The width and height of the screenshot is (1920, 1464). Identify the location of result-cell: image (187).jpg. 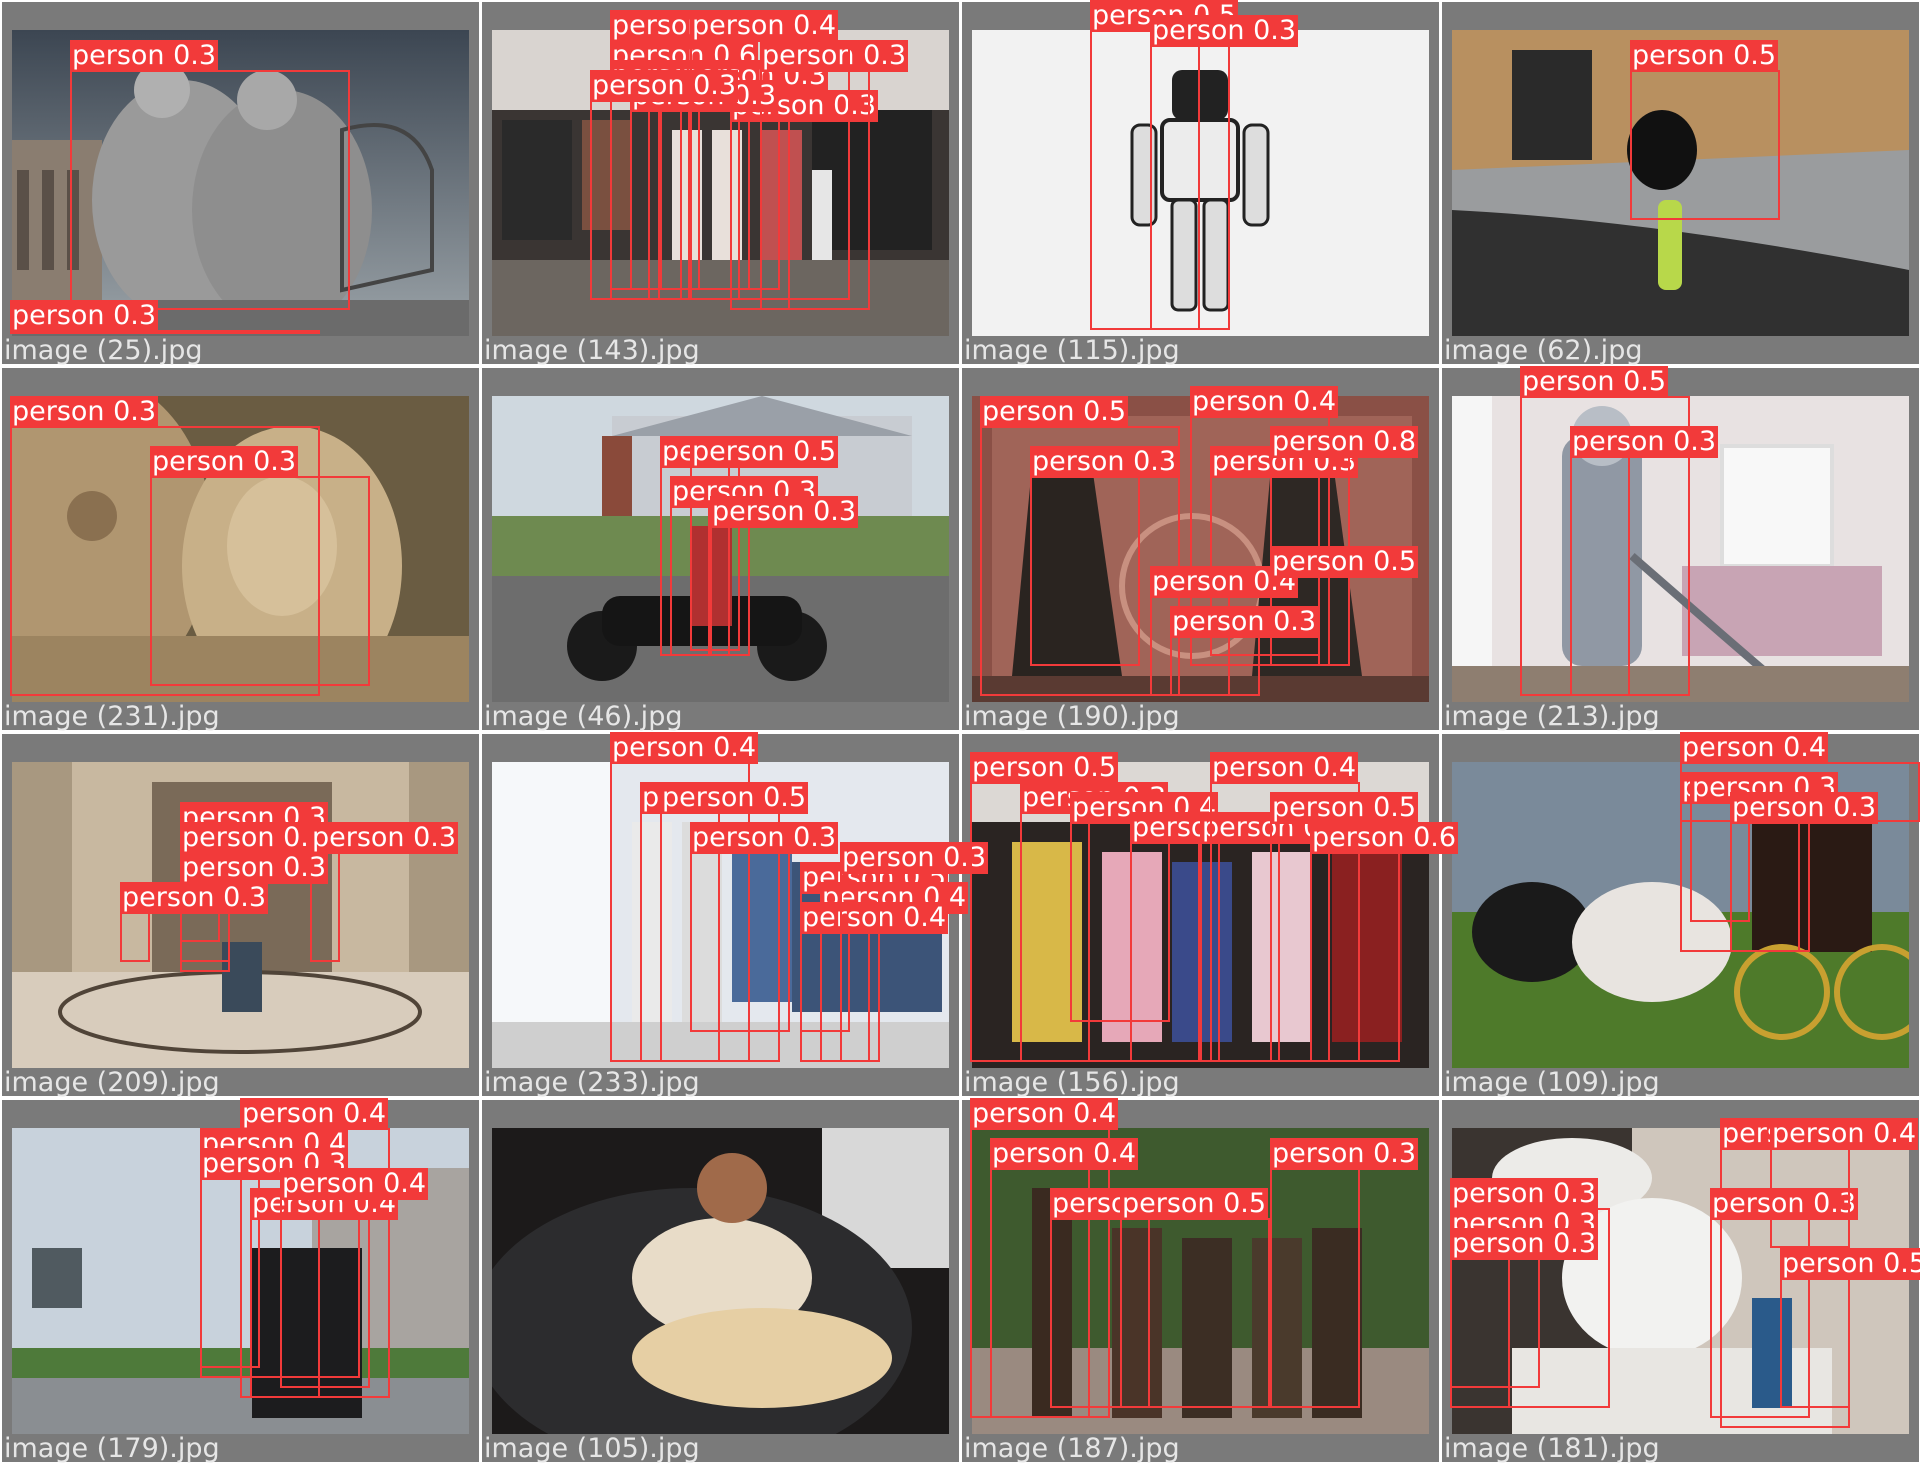
(1200, 1282).